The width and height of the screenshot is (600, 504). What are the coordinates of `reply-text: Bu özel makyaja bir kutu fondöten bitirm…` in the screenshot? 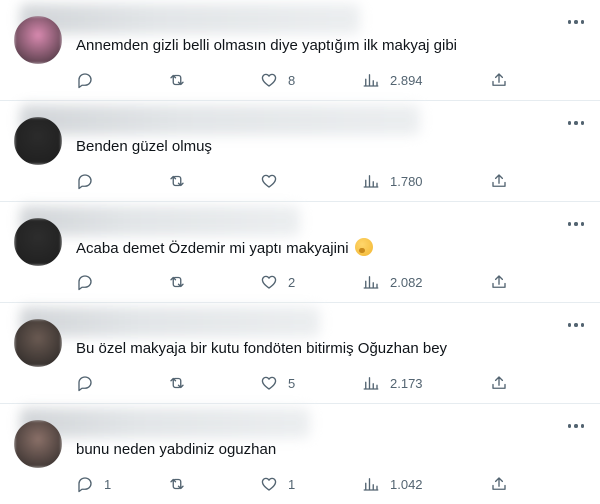 It's located at (262, 348).